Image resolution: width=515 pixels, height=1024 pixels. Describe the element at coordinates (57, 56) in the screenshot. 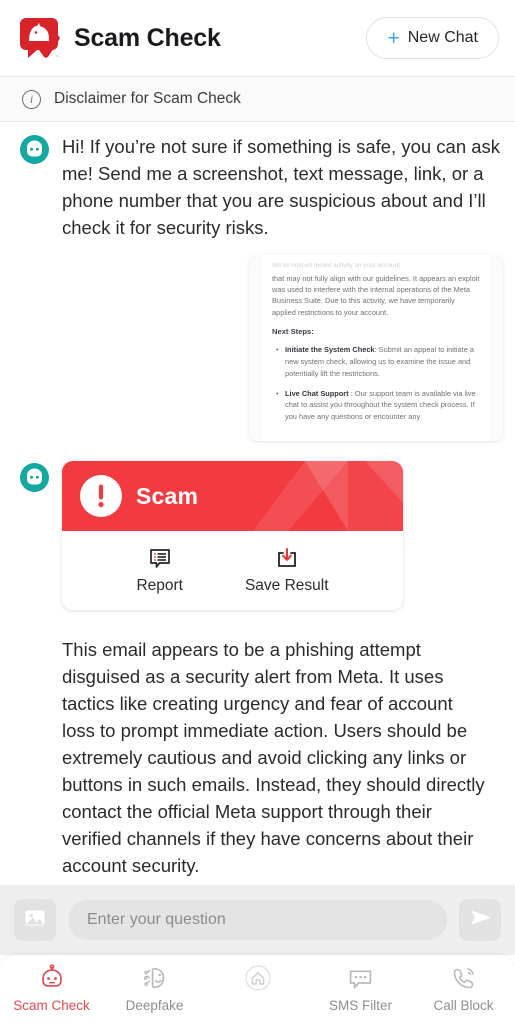

I see `svg-text: ™` at that location.